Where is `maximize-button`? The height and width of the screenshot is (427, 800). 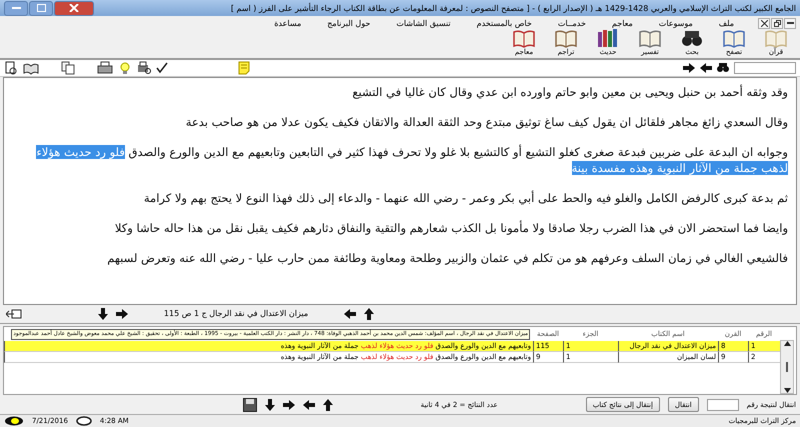 maximize-button is located at coordinates (41, 8).